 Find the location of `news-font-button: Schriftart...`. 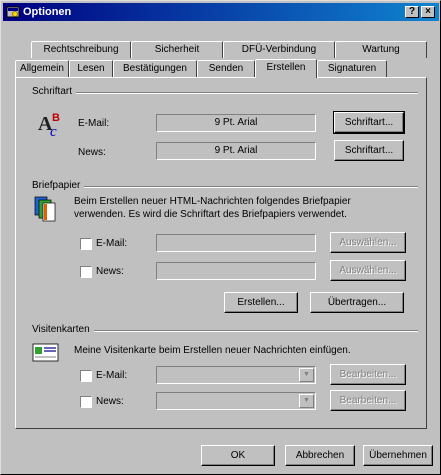

news-font-button: Schriftart... is located at coordinates (369, 150).